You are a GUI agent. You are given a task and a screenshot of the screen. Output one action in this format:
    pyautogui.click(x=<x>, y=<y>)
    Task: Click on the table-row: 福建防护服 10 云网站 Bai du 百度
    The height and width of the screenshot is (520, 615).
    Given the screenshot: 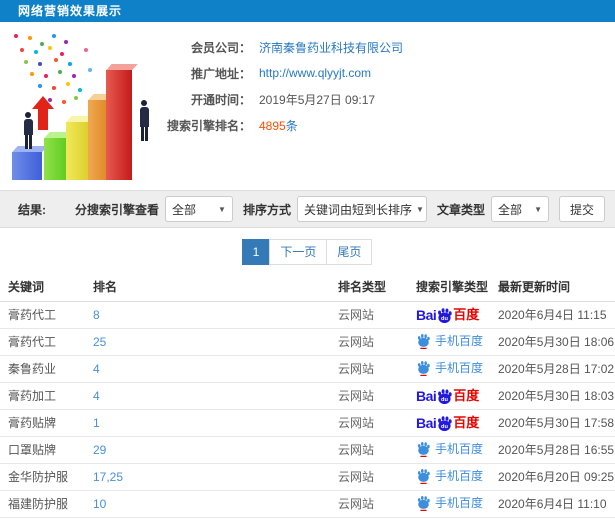 What is the action you would take?
    pyautogui.click(x=307, y=504)
    